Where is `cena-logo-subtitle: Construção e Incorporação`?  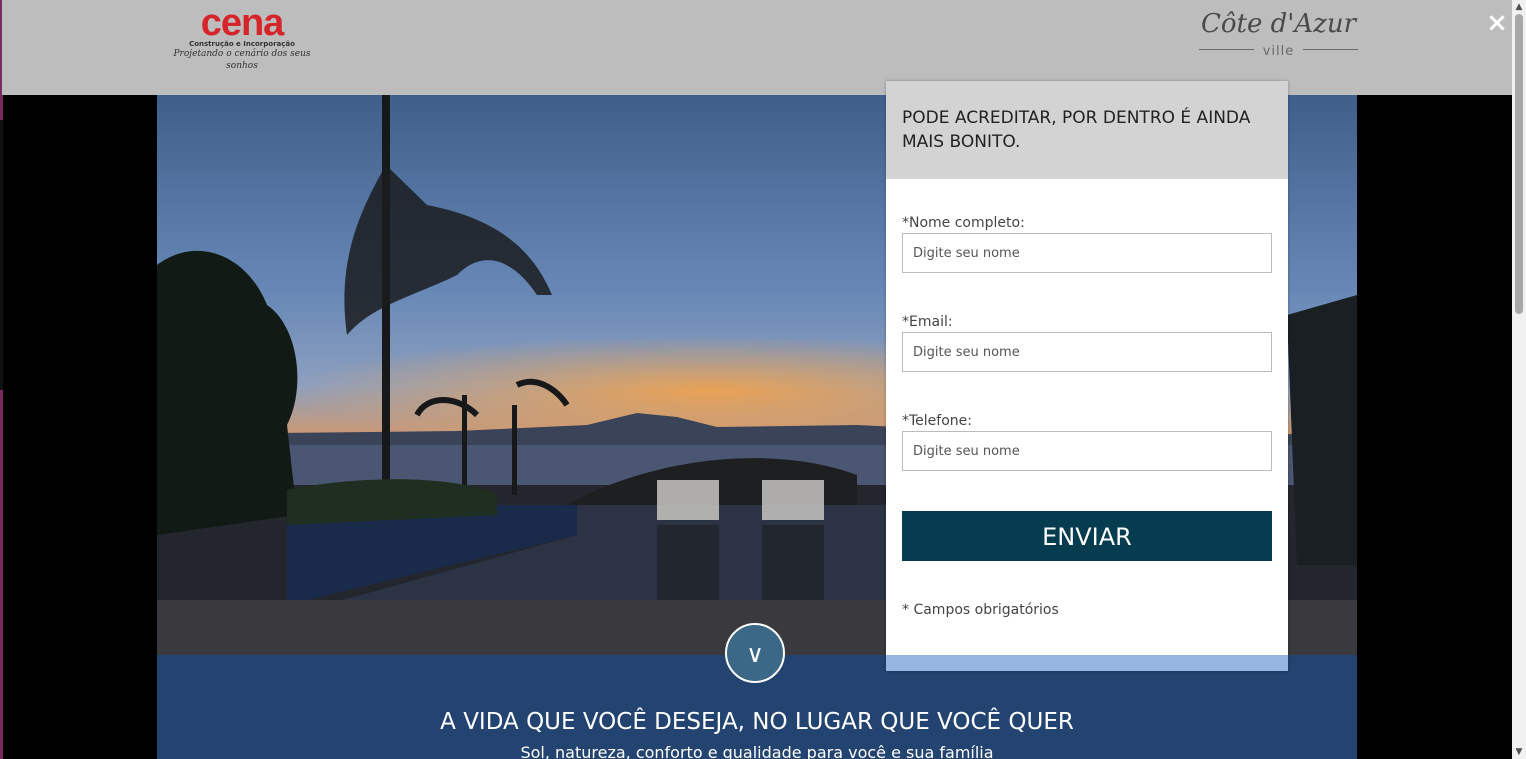 cena-logo-subtitle: Construção e Incorporação is located at coordinates (242, 44).